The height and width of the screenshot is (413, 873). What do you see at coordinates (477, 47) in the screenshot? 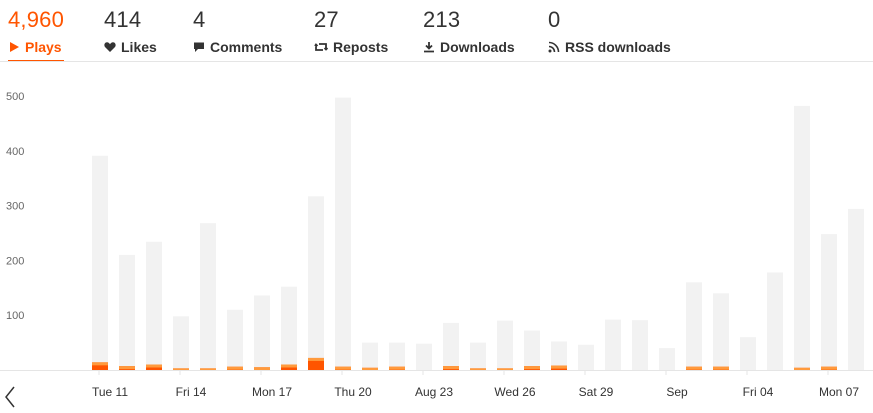
I see `downloads-label: Downloads` at bounding box center [477, 47].